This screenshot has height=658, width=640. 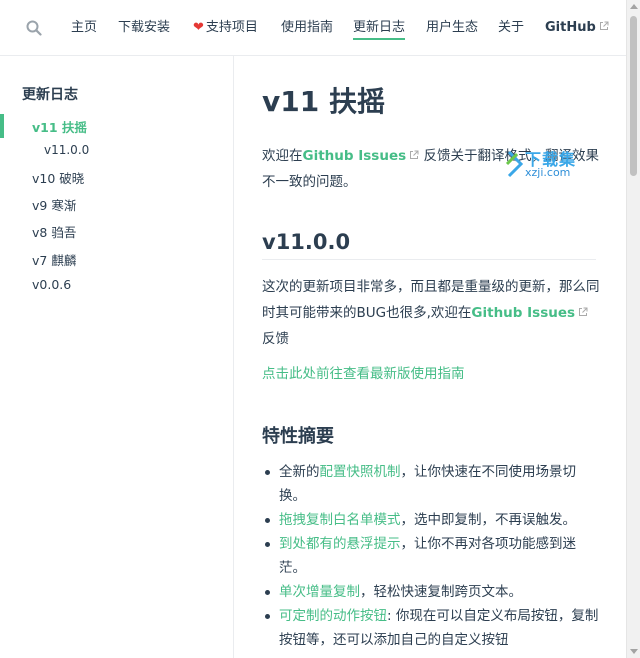 I want to click on list-item: 到处都有的悬浮提示，让你不再对各项功能感到迷茫。, so click(x=431, y=556).